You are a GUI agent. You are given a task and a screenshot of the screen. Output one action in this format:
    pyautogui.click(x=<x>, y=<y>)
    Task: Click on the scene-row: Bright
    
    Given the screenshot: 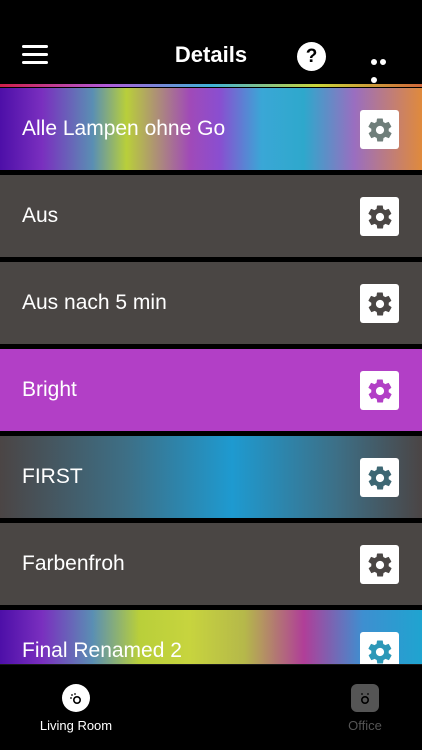 What is the action you would take?
    pyautogui.click(x=211, y=390)
    